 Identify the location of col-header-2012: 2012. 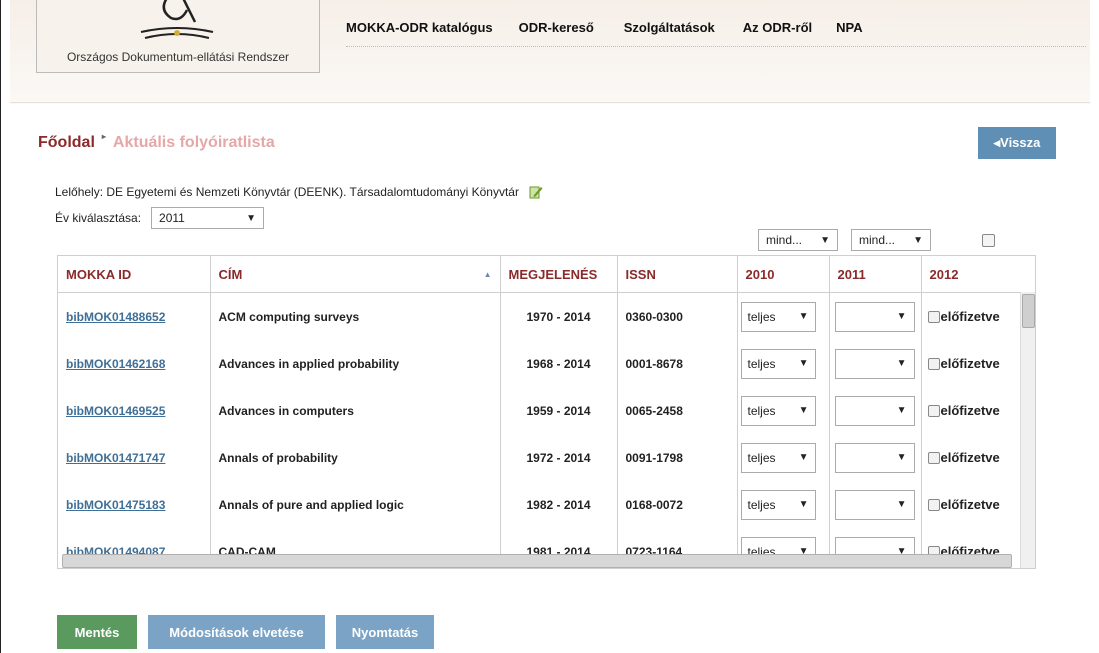
(971, 274).